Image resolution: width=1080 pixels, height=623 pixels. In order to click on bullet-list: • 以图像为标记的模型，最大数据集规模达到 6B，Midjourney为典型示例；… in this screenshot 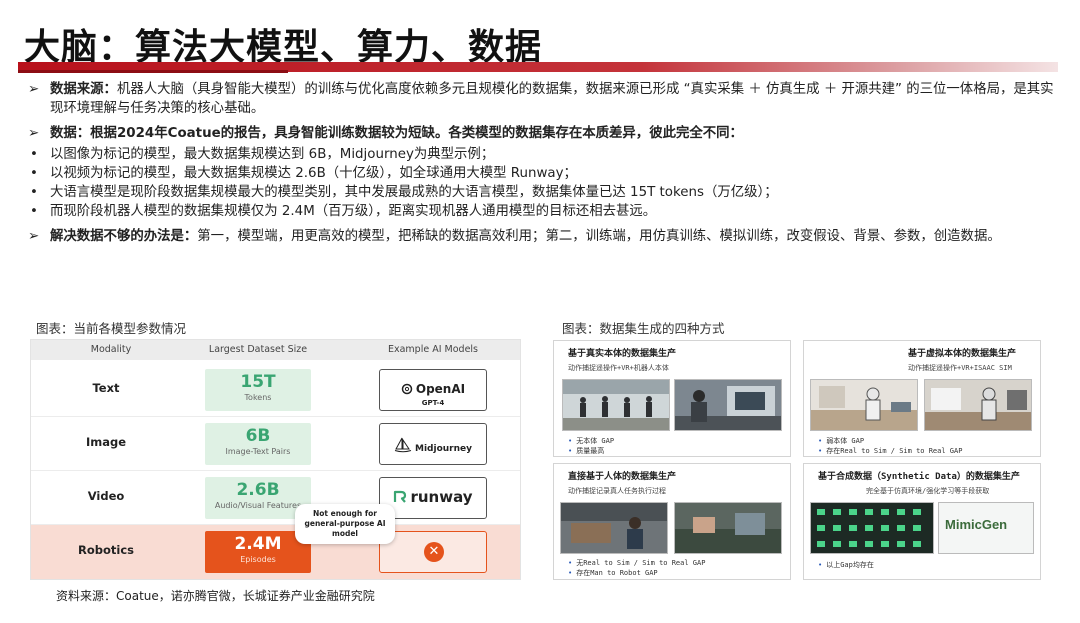, I will do `click(543, 183)`.